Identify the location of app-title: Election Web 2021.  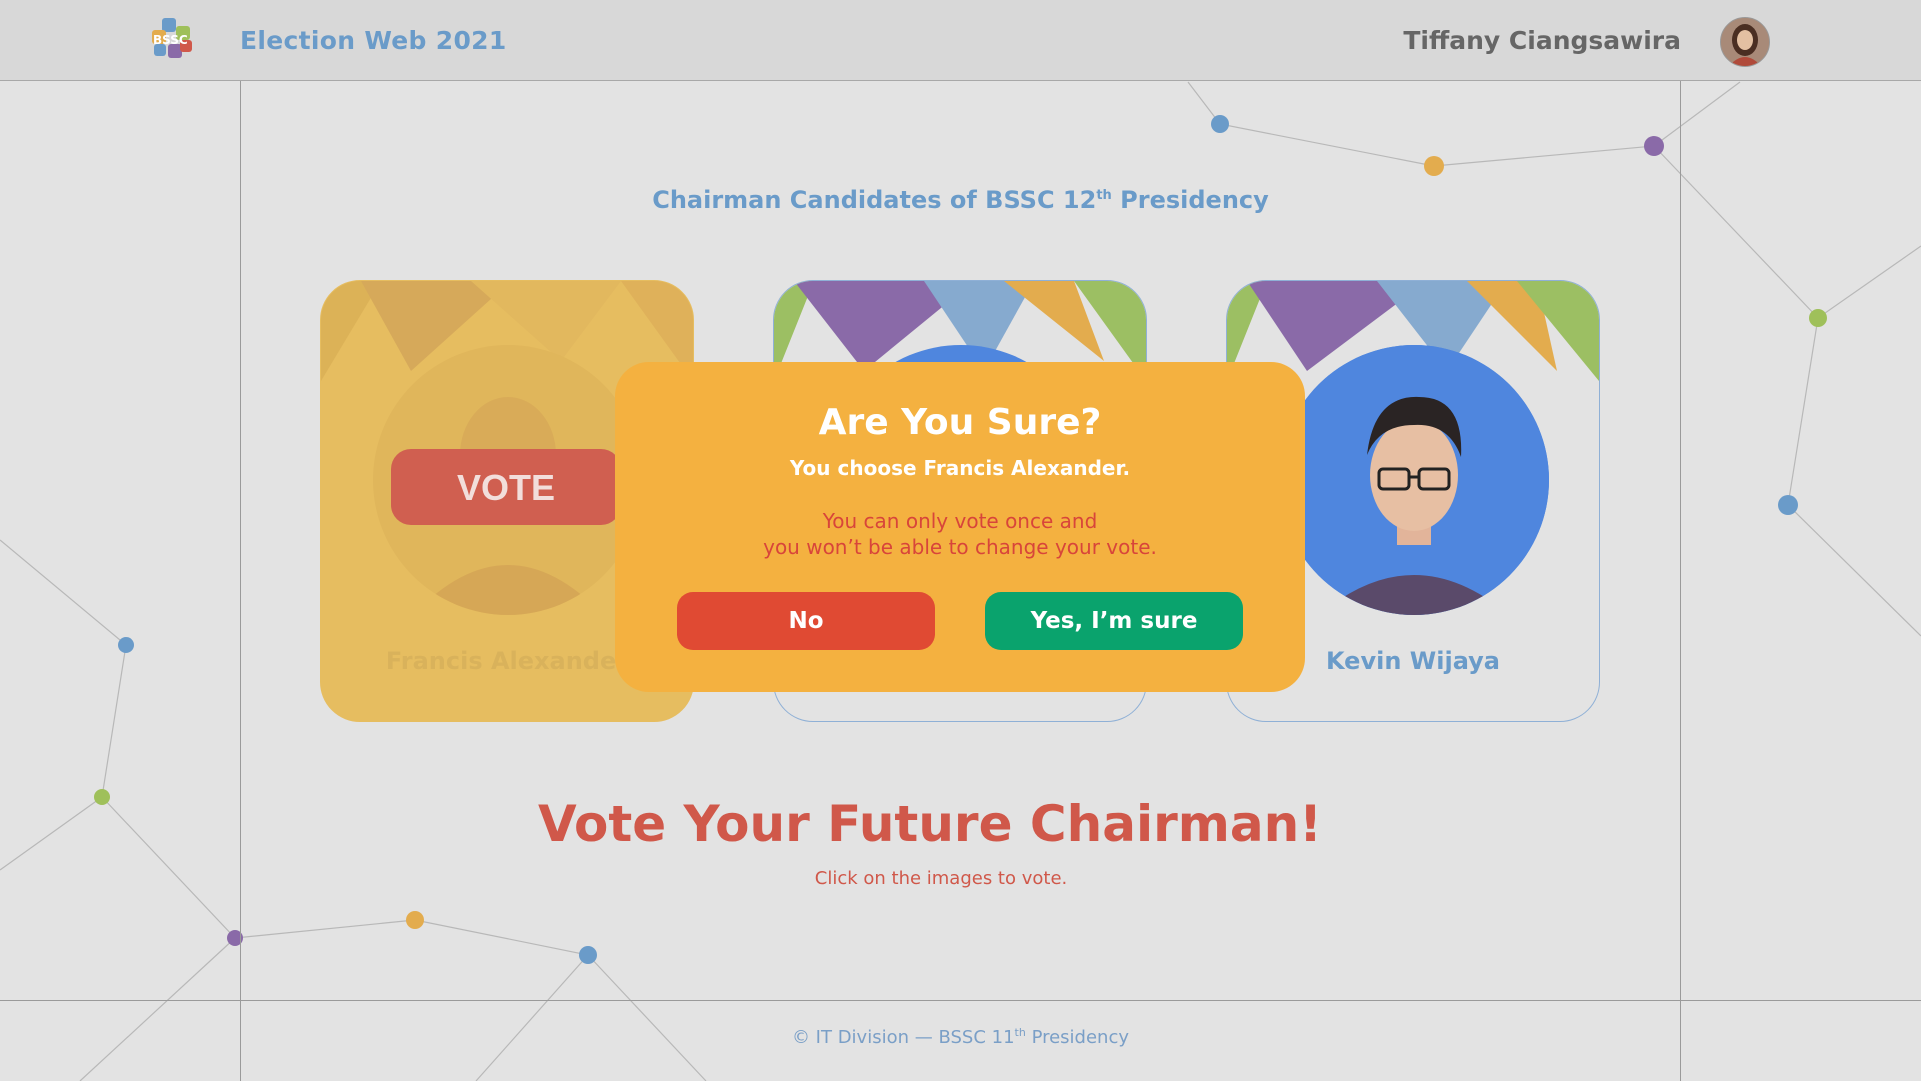
(373, 40).